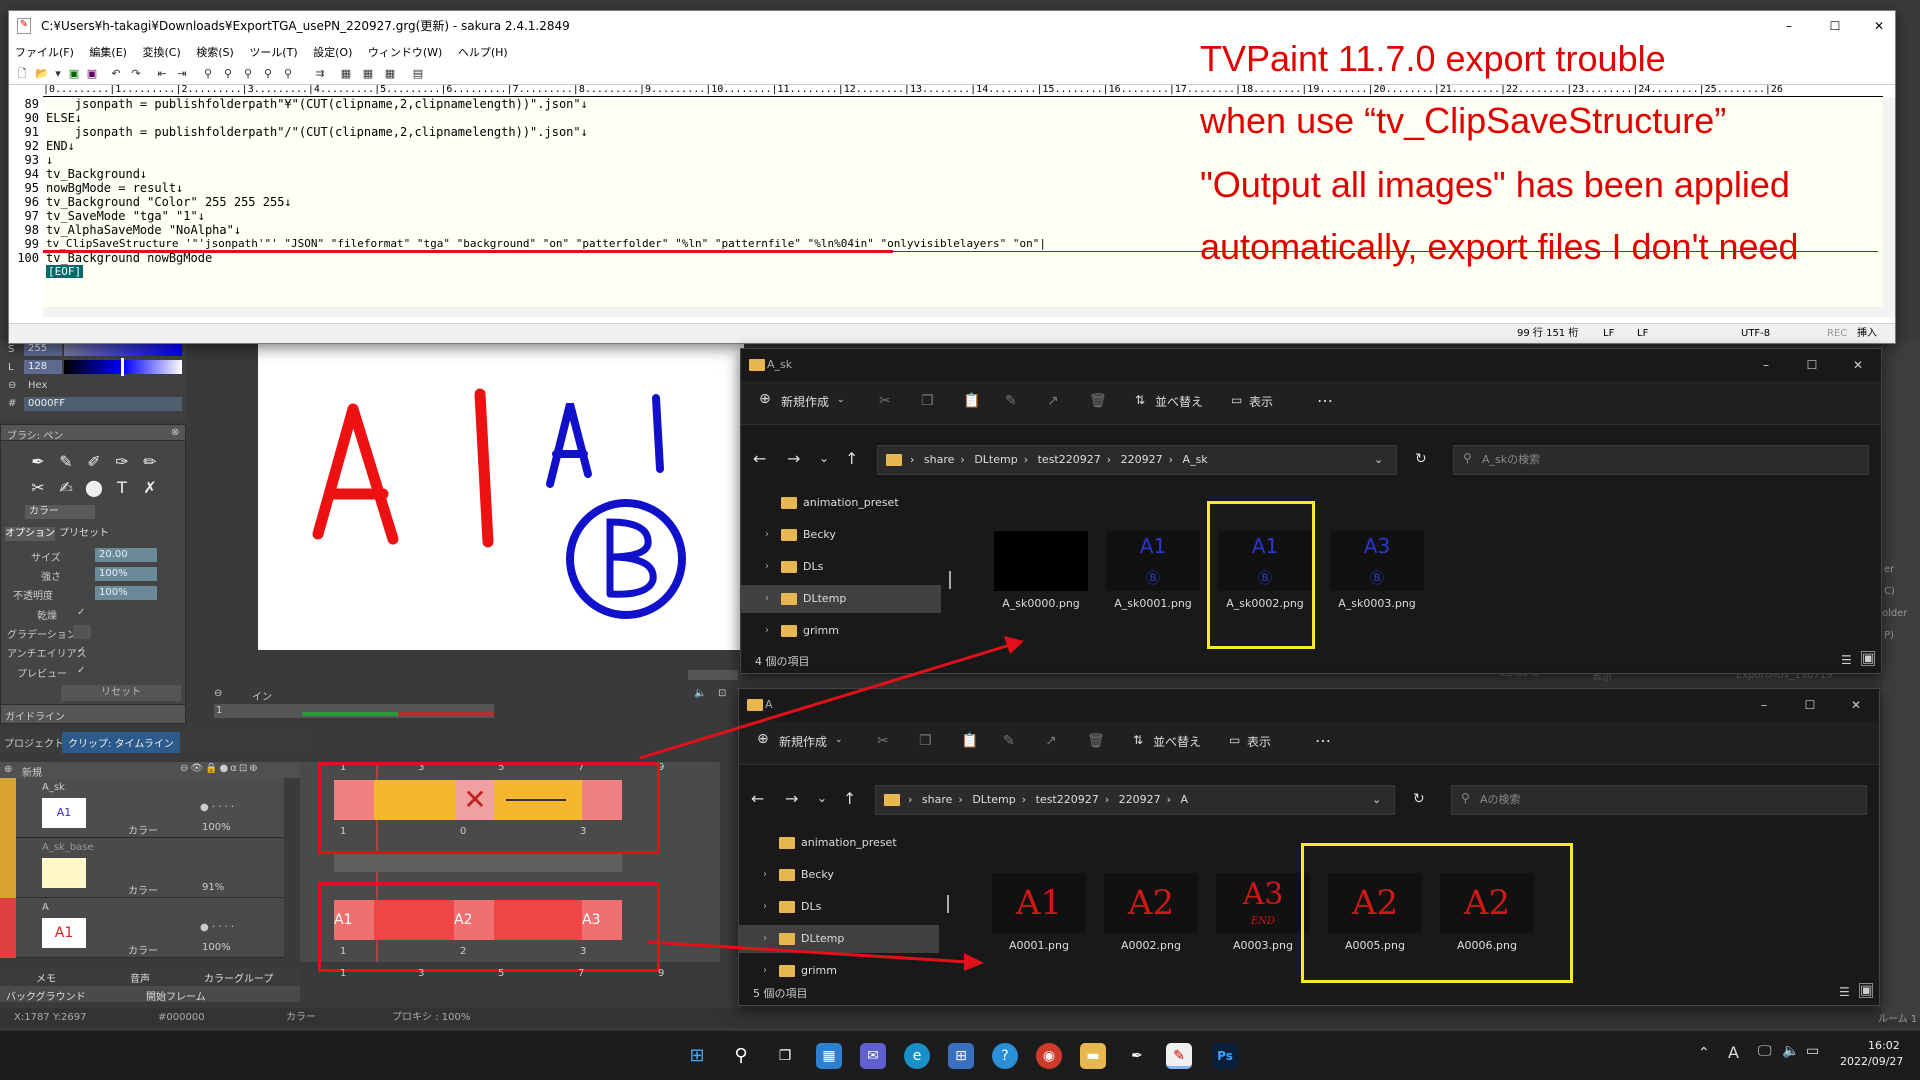  I want to click on horizontal-scrollbar, so click(963, 312).